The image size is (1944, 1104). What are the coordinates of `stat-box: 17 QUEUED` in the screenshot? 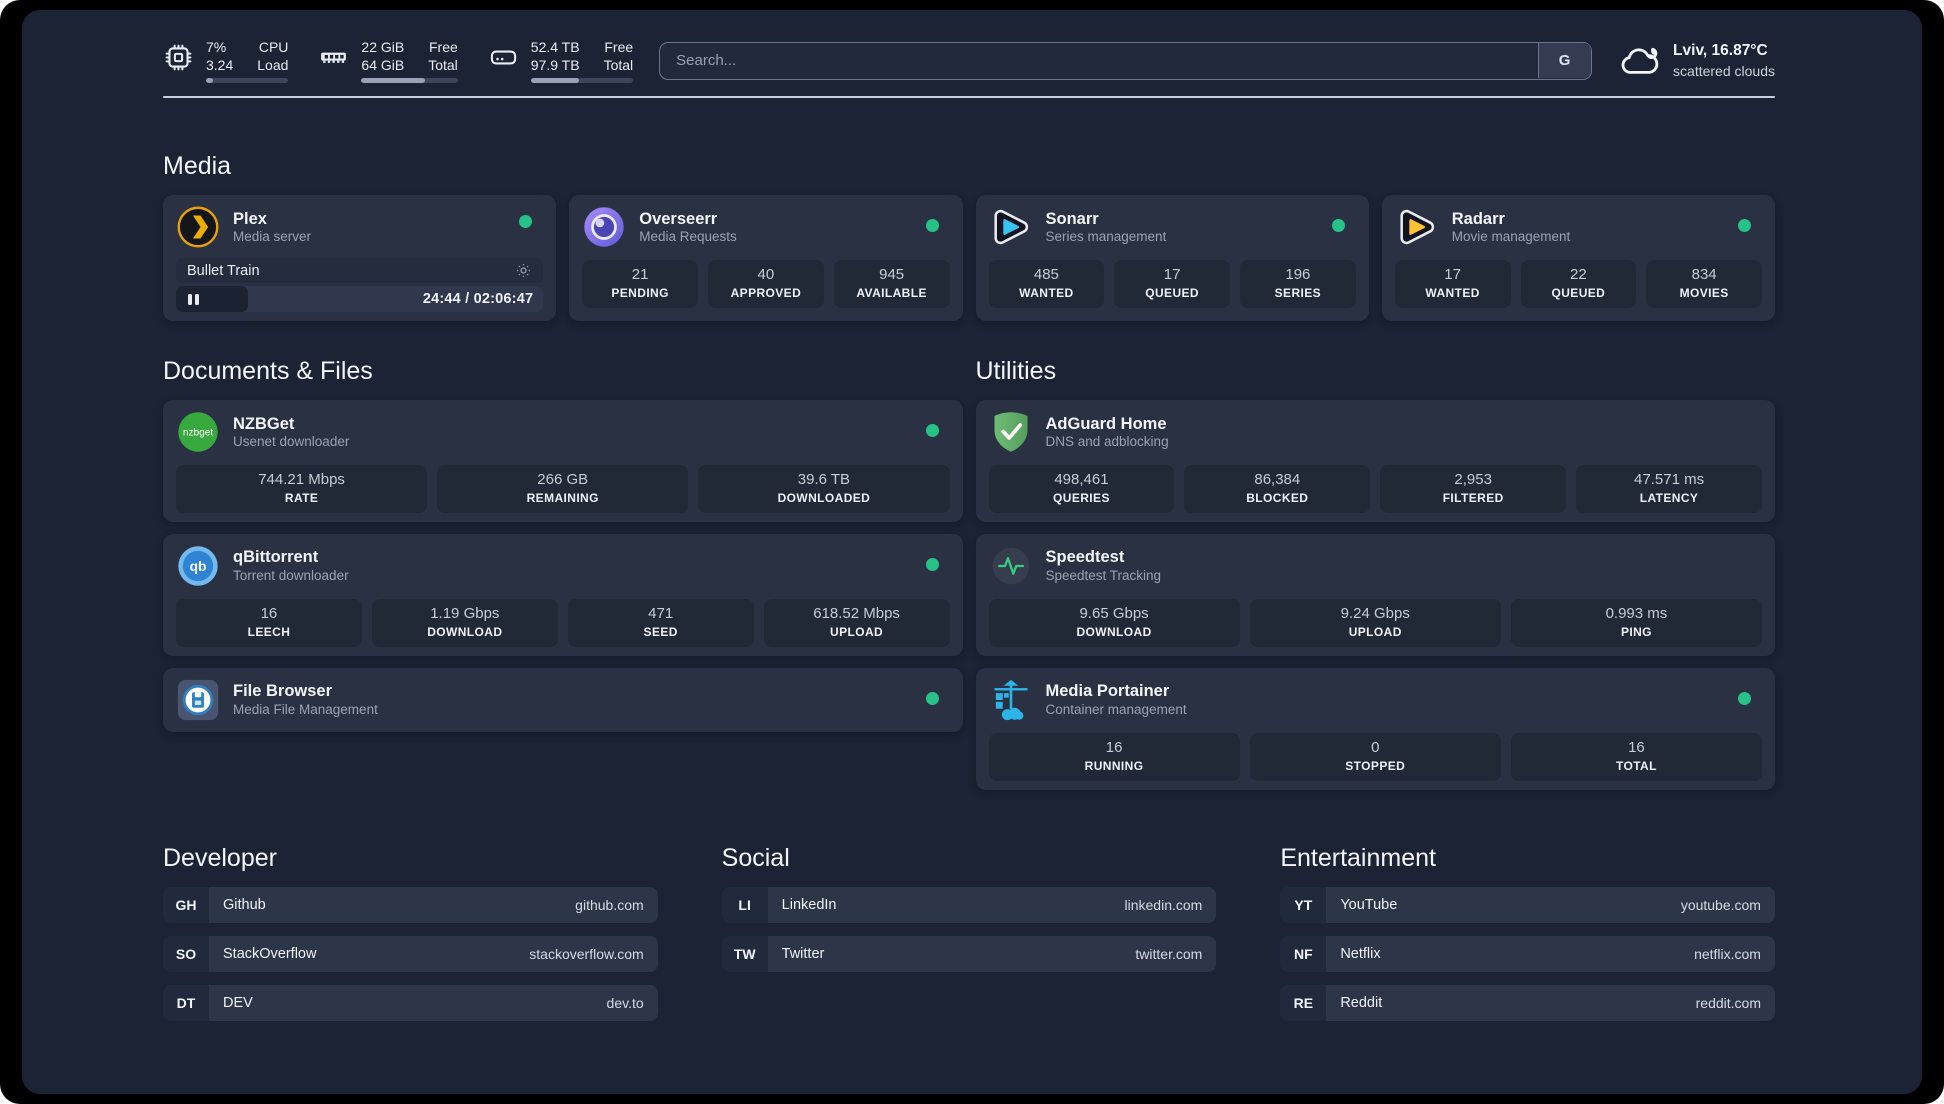 It's located at (1172, 284).